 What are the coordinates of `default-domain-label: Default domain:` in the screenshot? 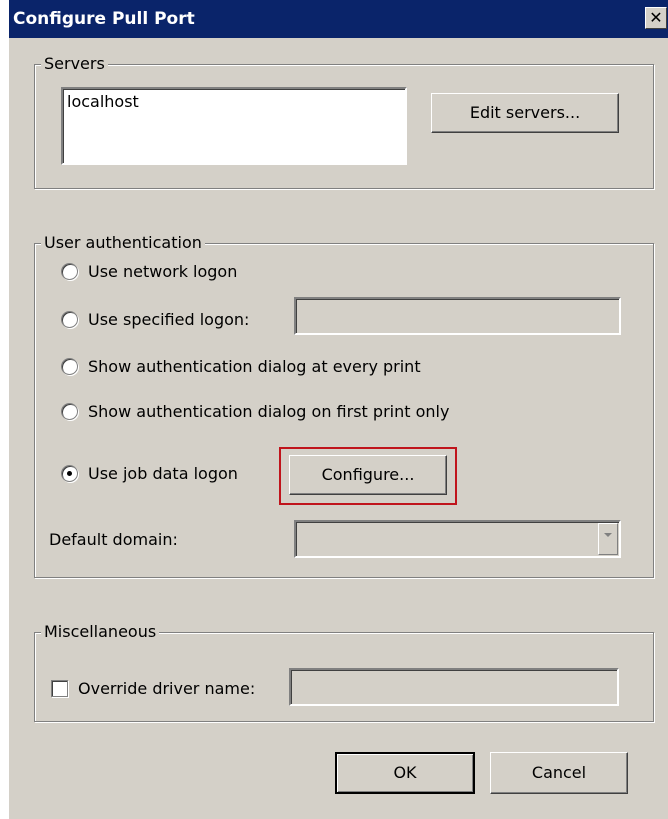 It's located at (113, 539).